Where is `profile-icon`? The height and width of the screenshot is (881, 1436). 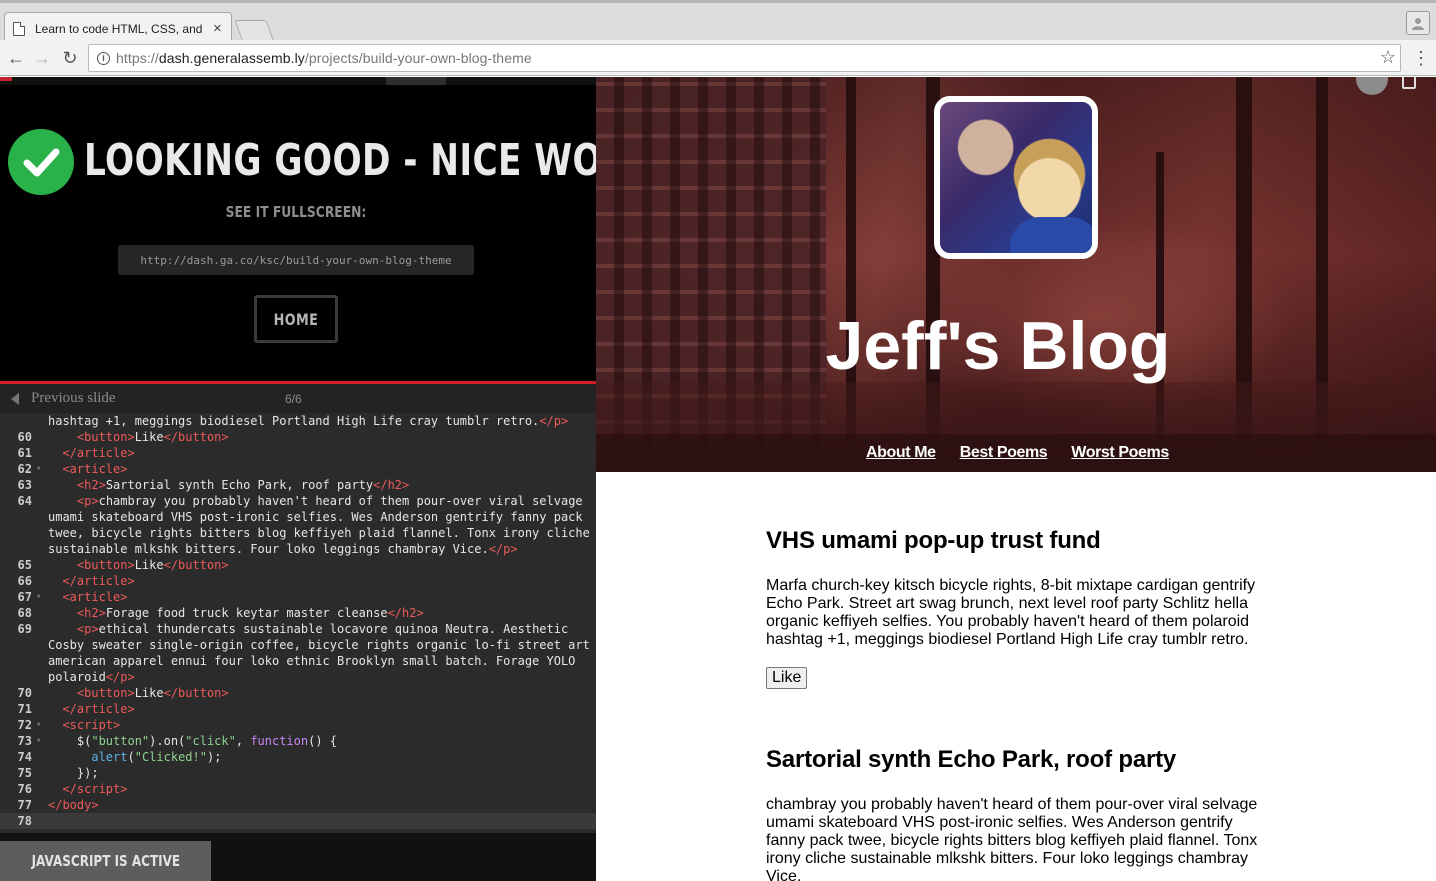 profile-icon is located at coordinates (1418, 23).